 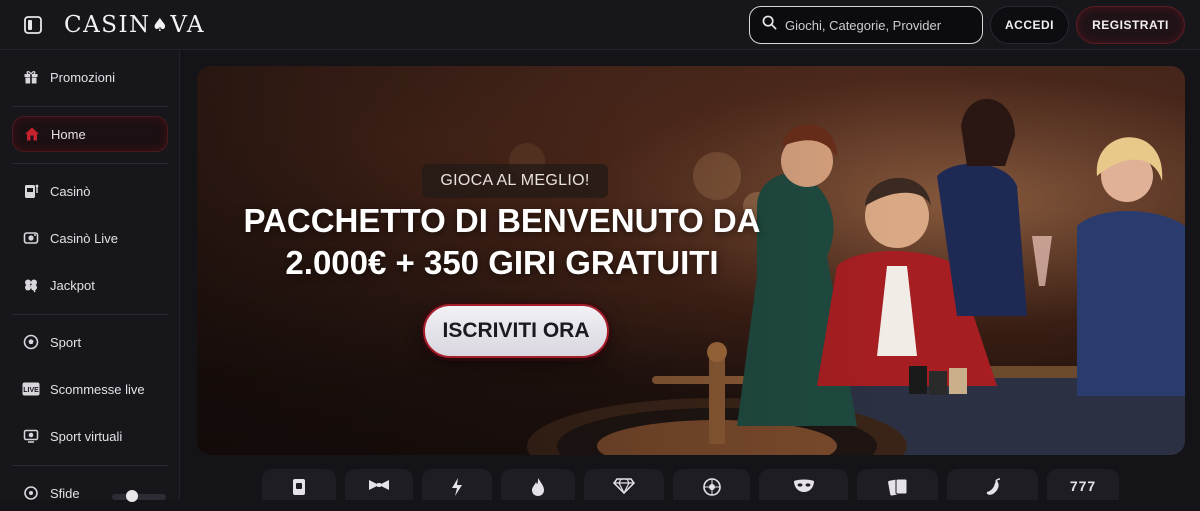 What do you see at coordinates (299, 489) in the screenshot?
I see `book-icon` at bounding box center [299, 489].